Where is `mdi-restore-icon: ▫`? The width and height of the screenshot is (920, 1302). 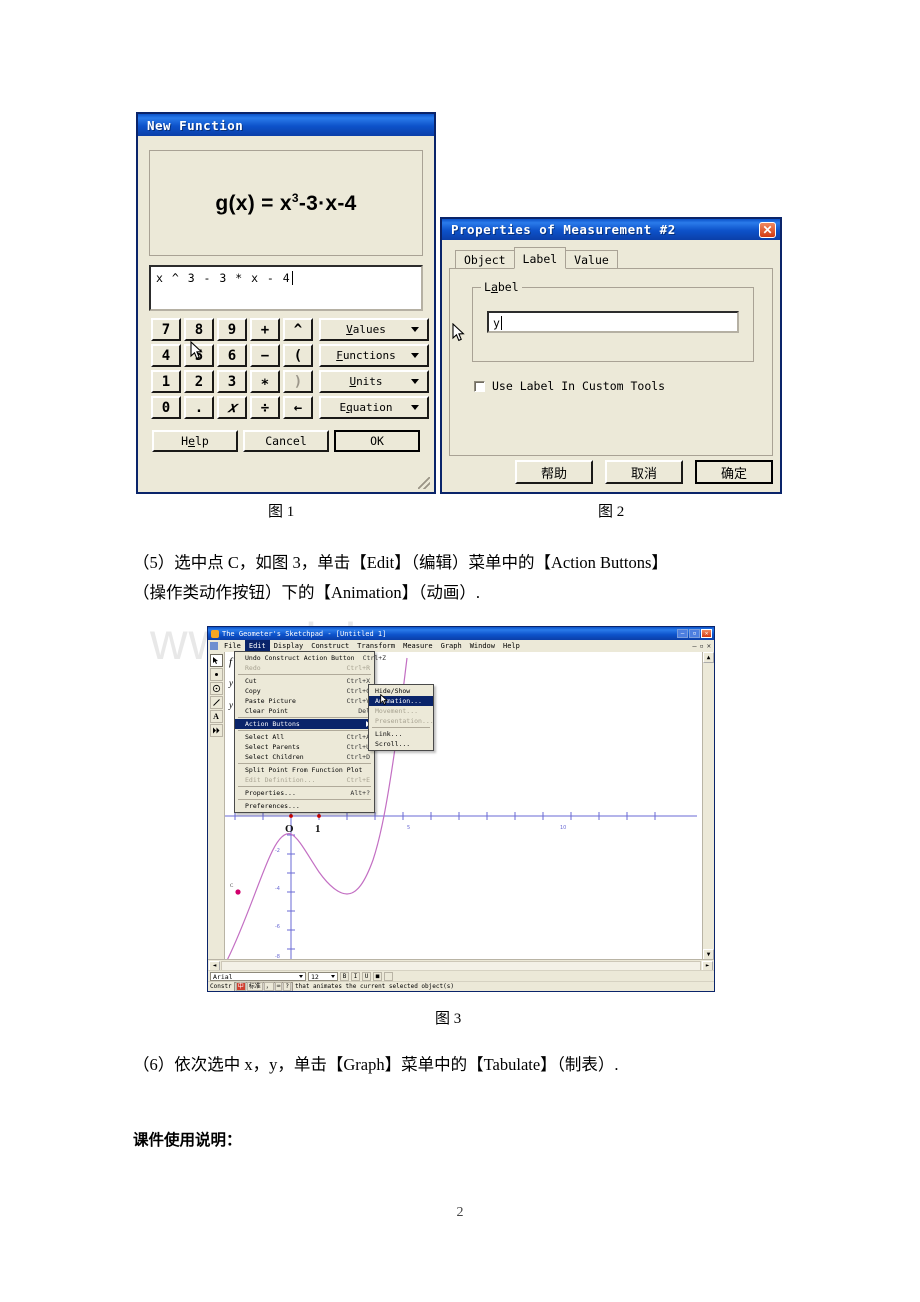
mdi-restore-icon: ▫ is located at coordinates (702, 646).